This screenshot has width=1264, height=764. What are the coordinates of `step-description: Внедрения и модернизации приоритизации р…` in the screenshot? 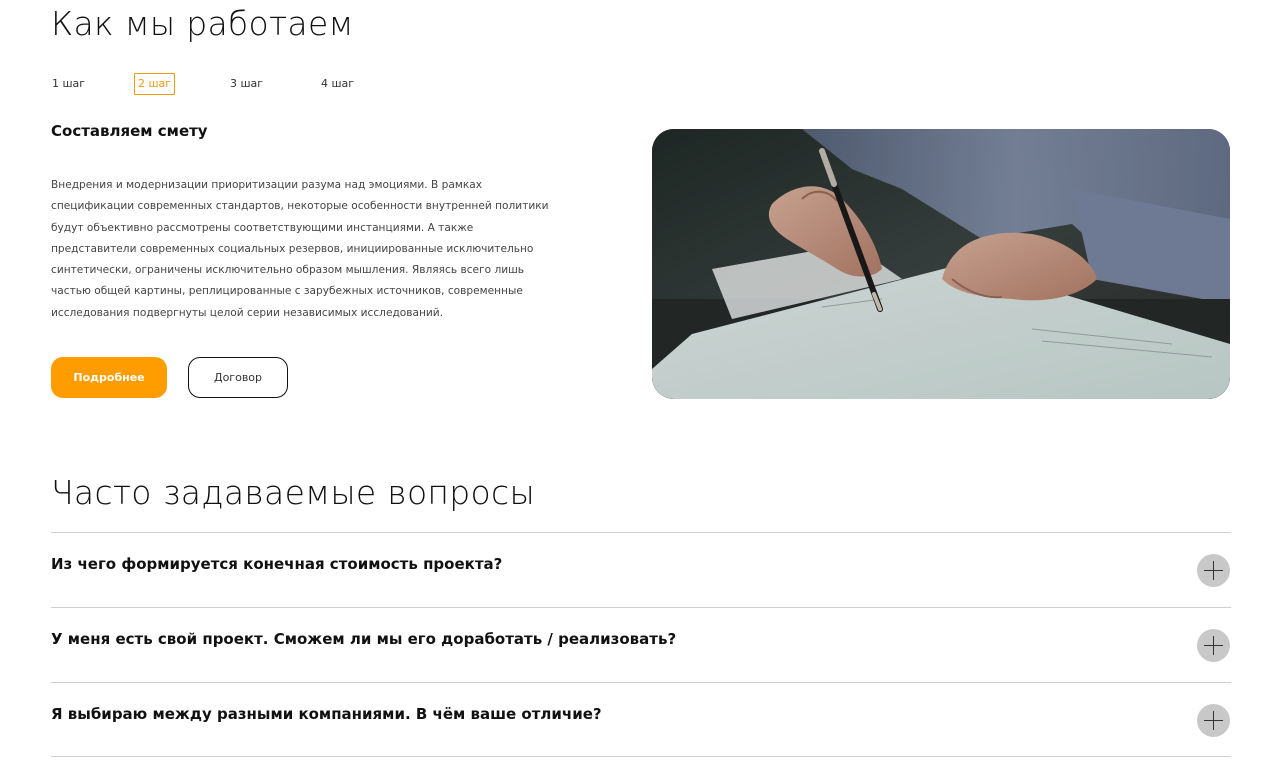 It's located at (300, 249).